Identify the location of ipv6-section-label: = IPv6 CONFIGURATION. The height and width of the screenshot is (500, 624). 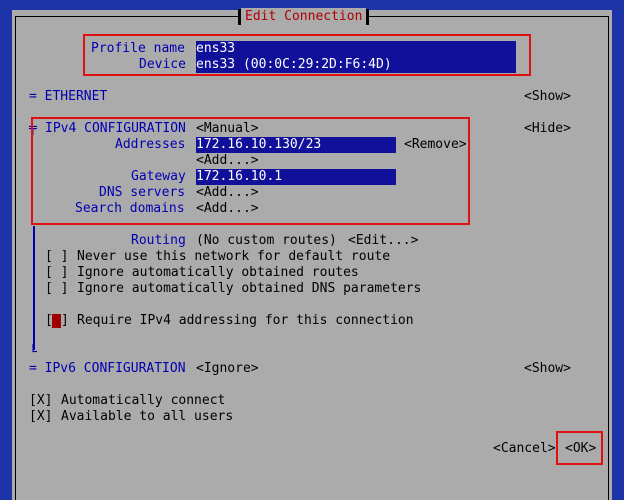
(107, 368).